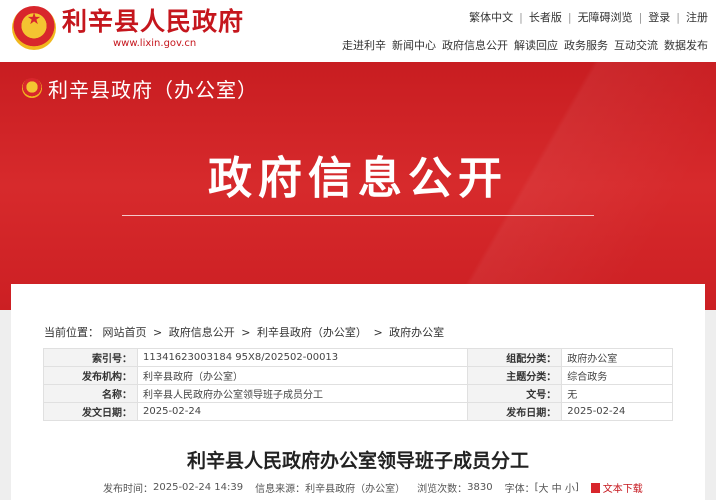  Describe the element at coordinates (491, 17) in the screenshot. I see `link-traditional-chinese: 繁体中文` at that location.